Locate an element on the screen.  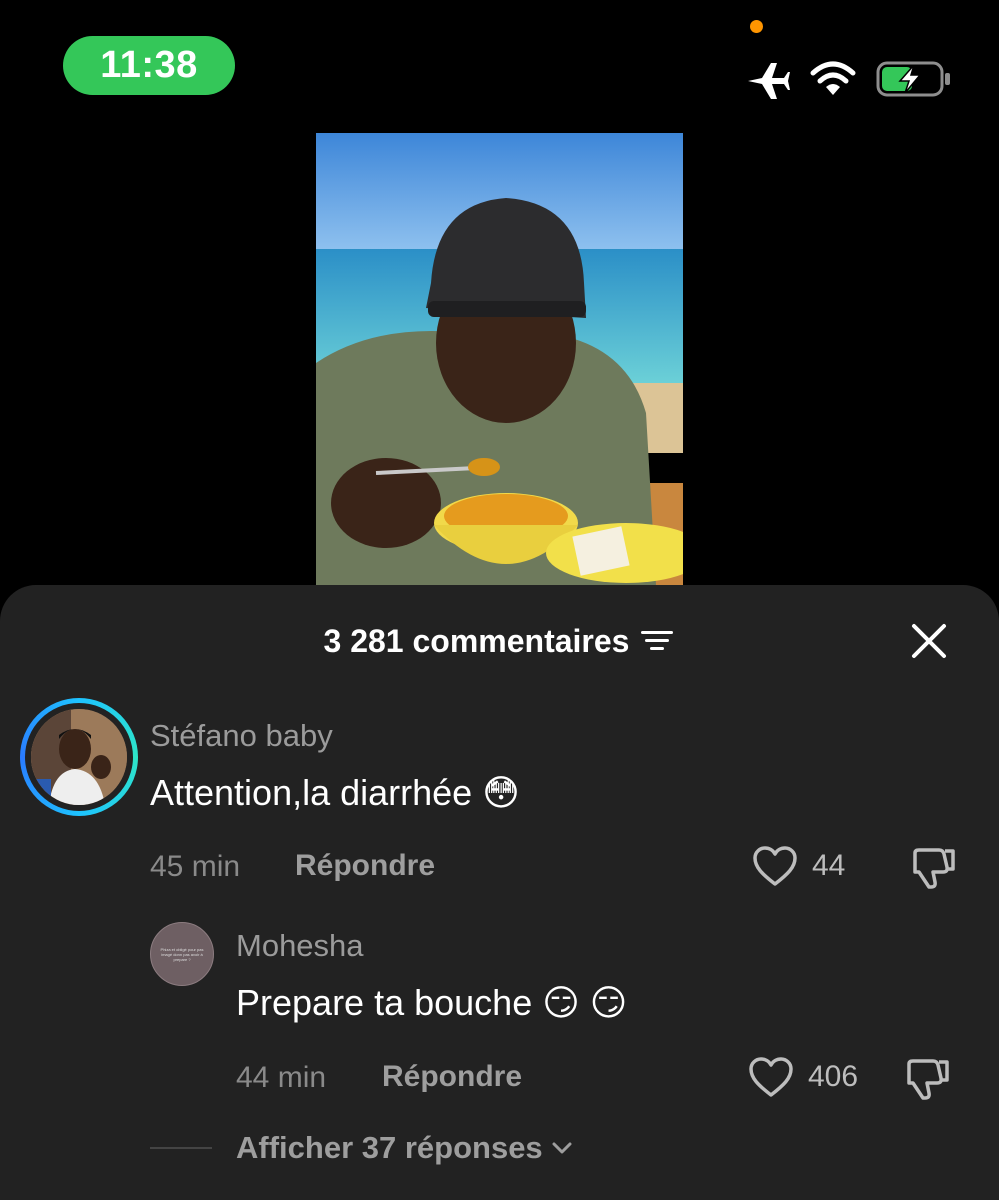
battery-charging-icon is located at coordinates (913, 79).